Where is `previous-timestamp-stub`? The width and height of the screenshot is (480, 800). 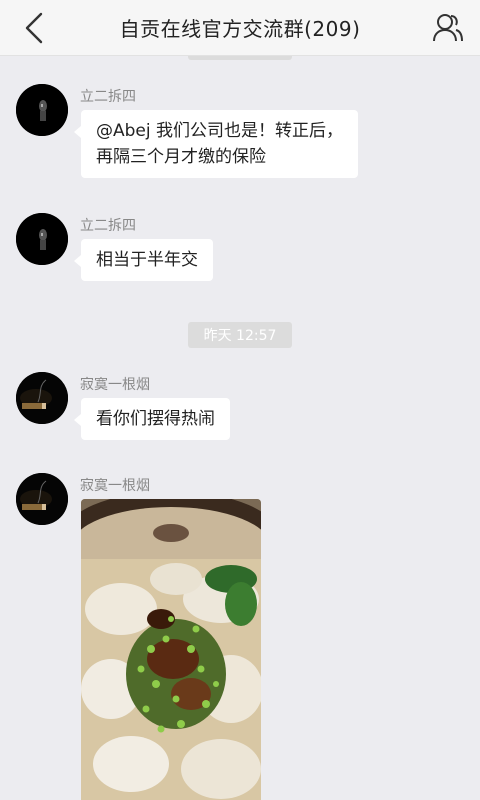 previous-timestamp-stub is located at coordinates (240, 58).